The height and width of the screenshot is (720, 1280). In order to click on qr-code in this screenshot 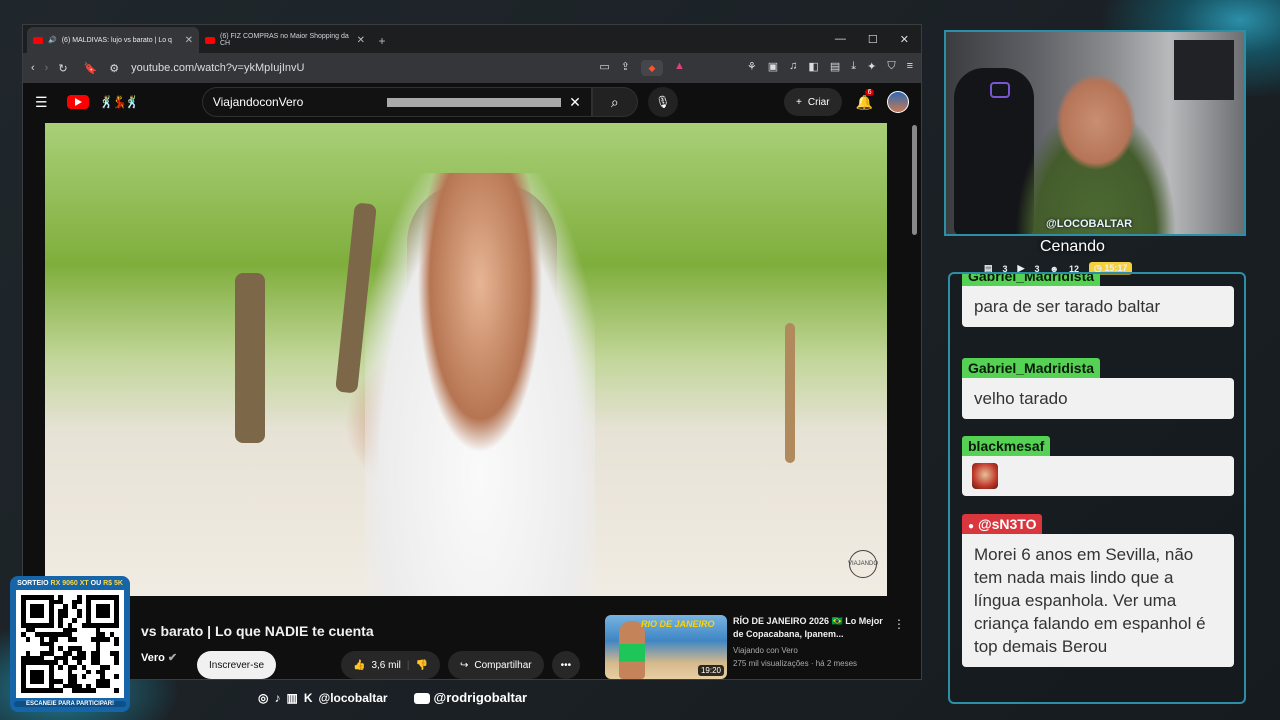, I will do `click(70, 644)`.